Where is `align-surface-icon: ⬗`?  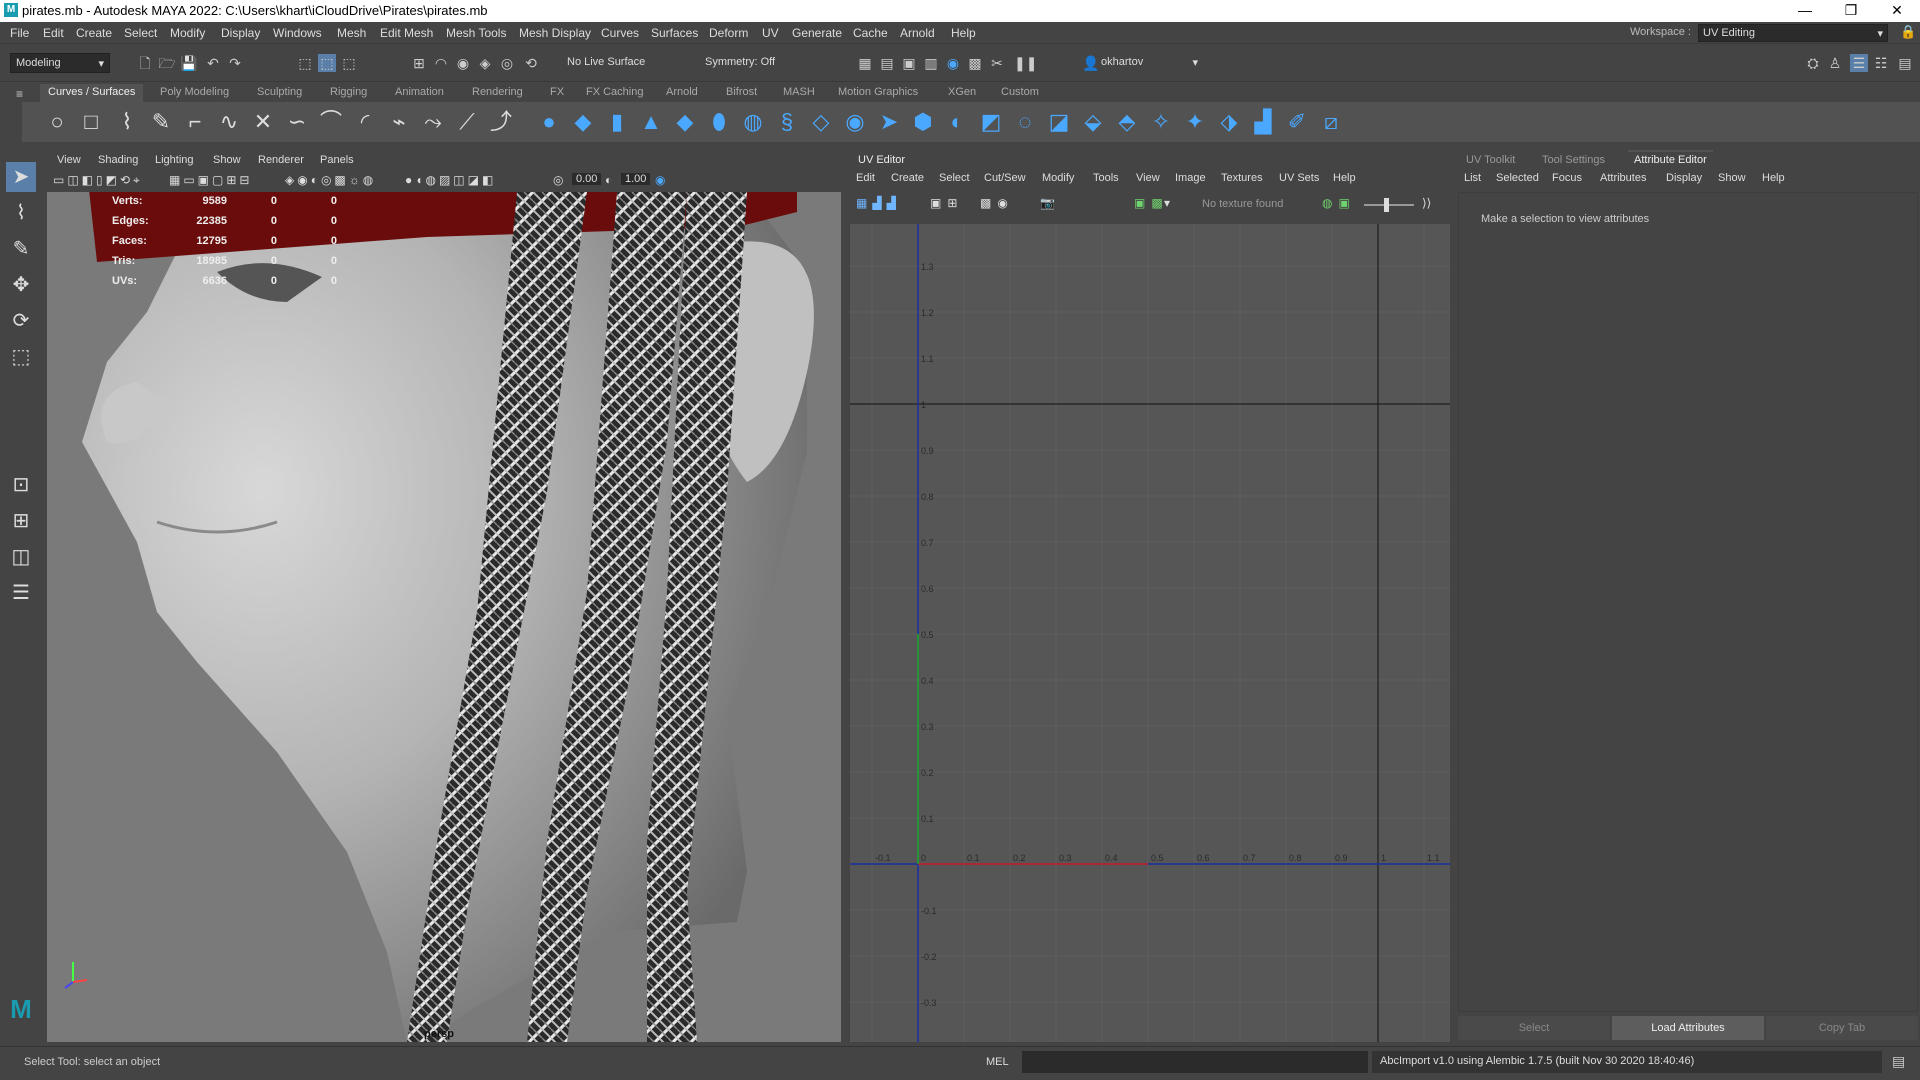
align-surface-icon: ⬗ is located at coordinates (1229, 122).